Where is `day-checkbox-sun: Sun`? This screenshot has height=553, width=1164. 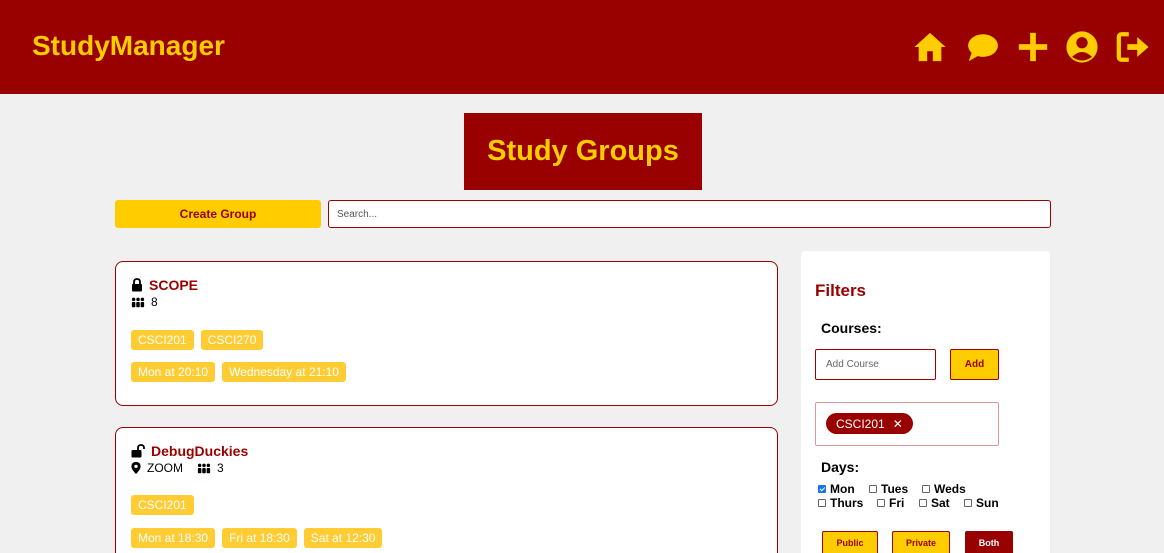 day-checkbox-sun: Sun is located at coordinates (981, 503).